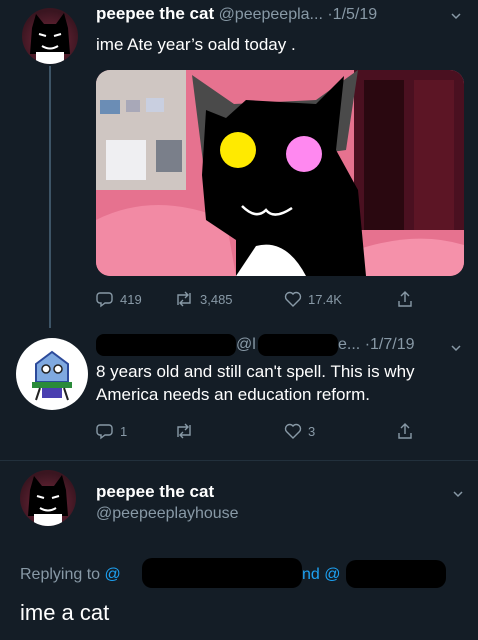 This screenshot has width=478, height=640. What do you see at coordinates (239, 460) in the screenshot?
I see `divider` at bounding box center [239, 460].